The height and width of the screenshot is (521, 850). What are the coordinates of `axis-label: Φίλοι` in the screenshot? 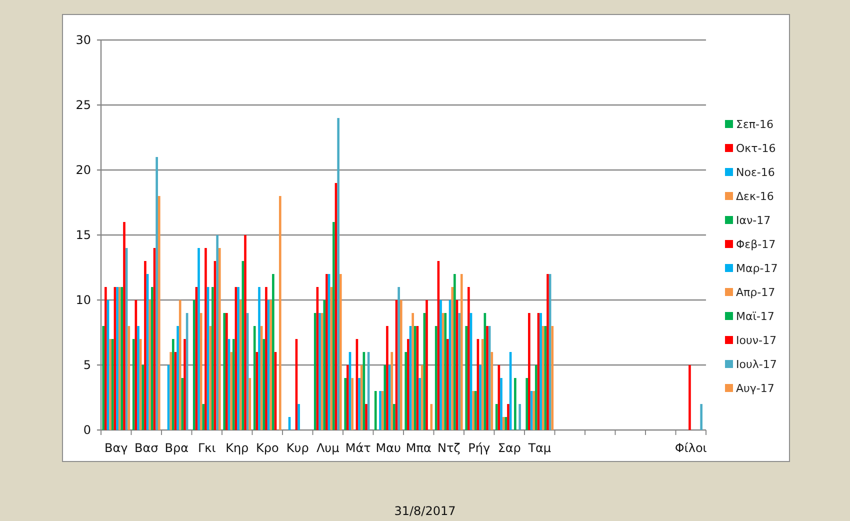 It's located at (690, 448).